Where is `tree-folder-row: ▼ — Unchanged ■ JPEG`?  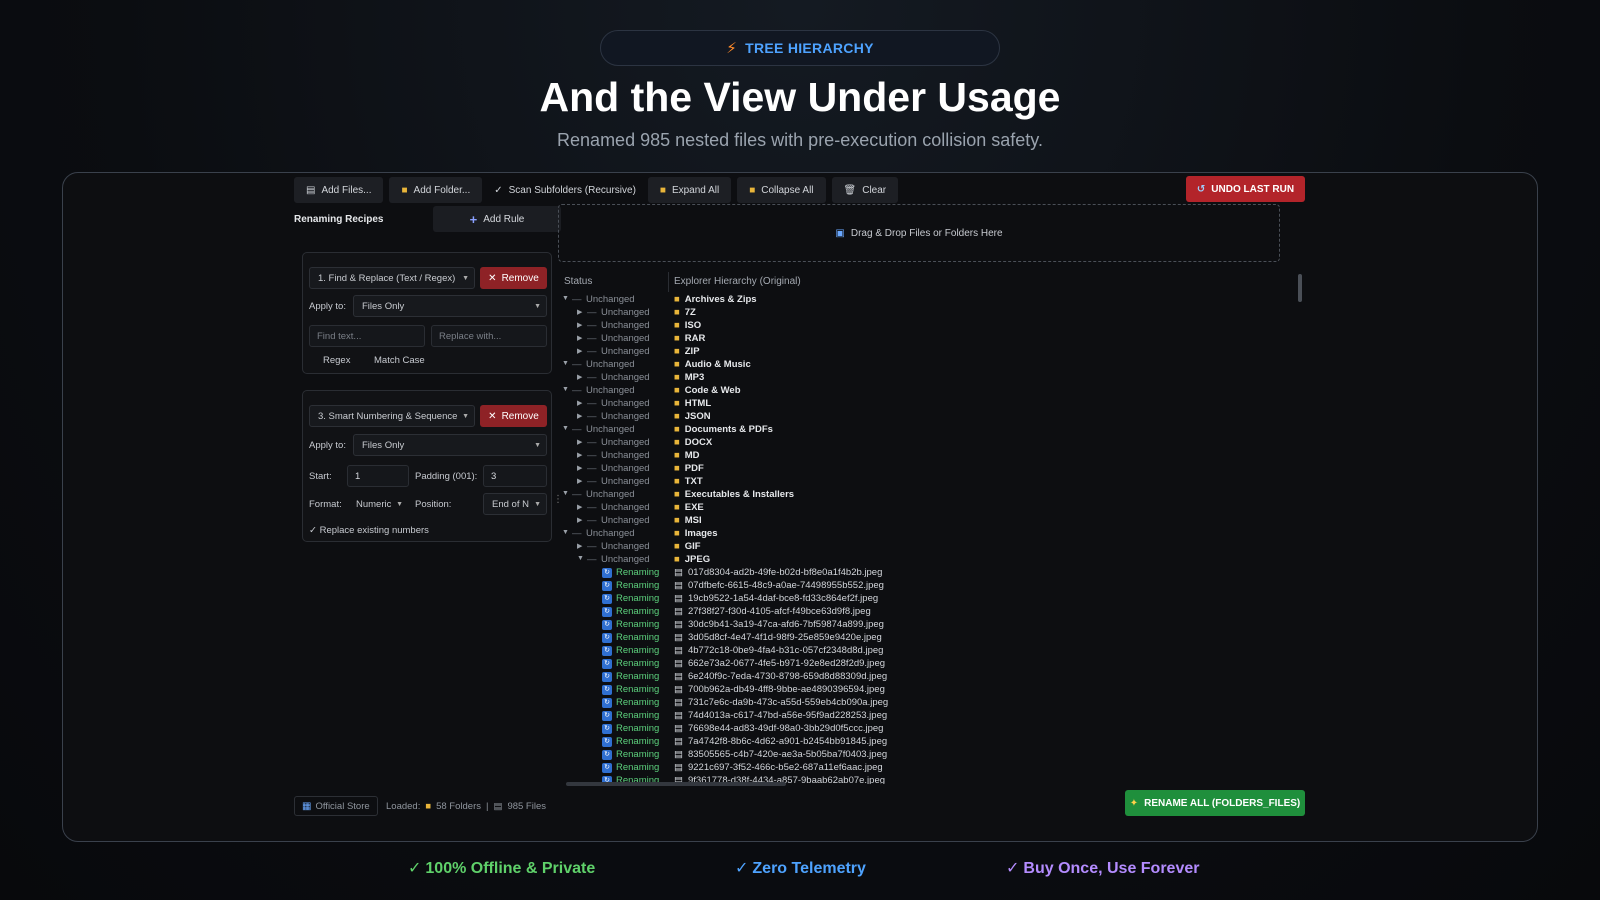 tree-folder-row: ▼ — Unchanged ■ JPEG is located at coordinates (919, 560).